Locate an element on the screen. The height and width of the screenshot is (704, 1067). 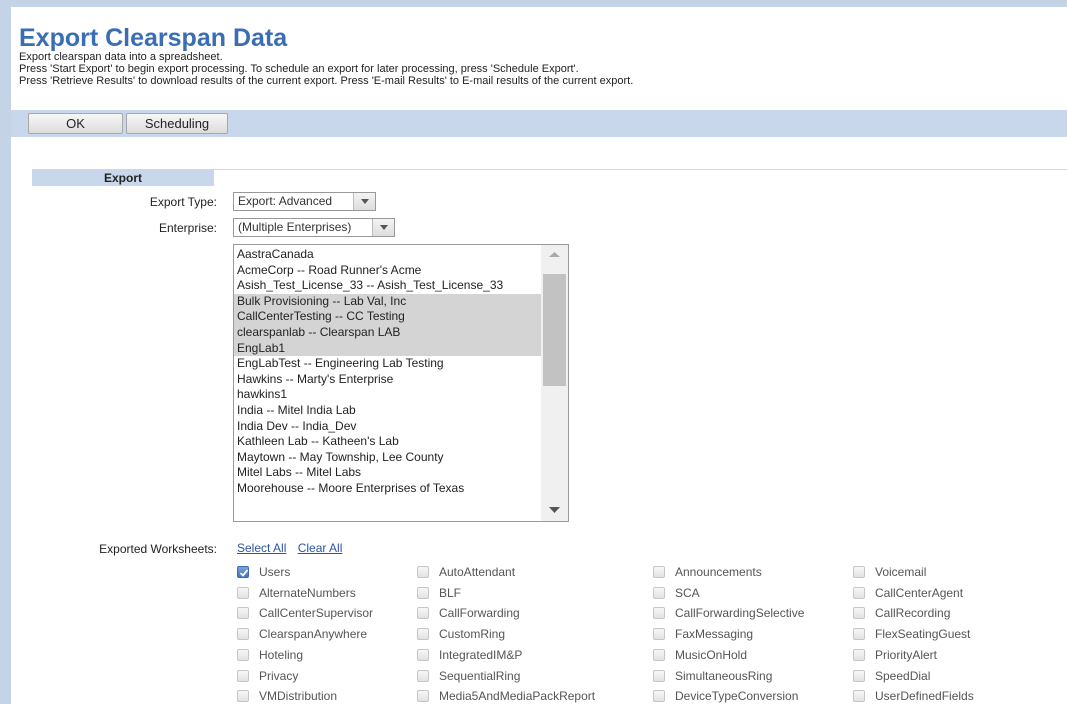
page-title: Export Clearspan Data is located at coordinates (153, 38).